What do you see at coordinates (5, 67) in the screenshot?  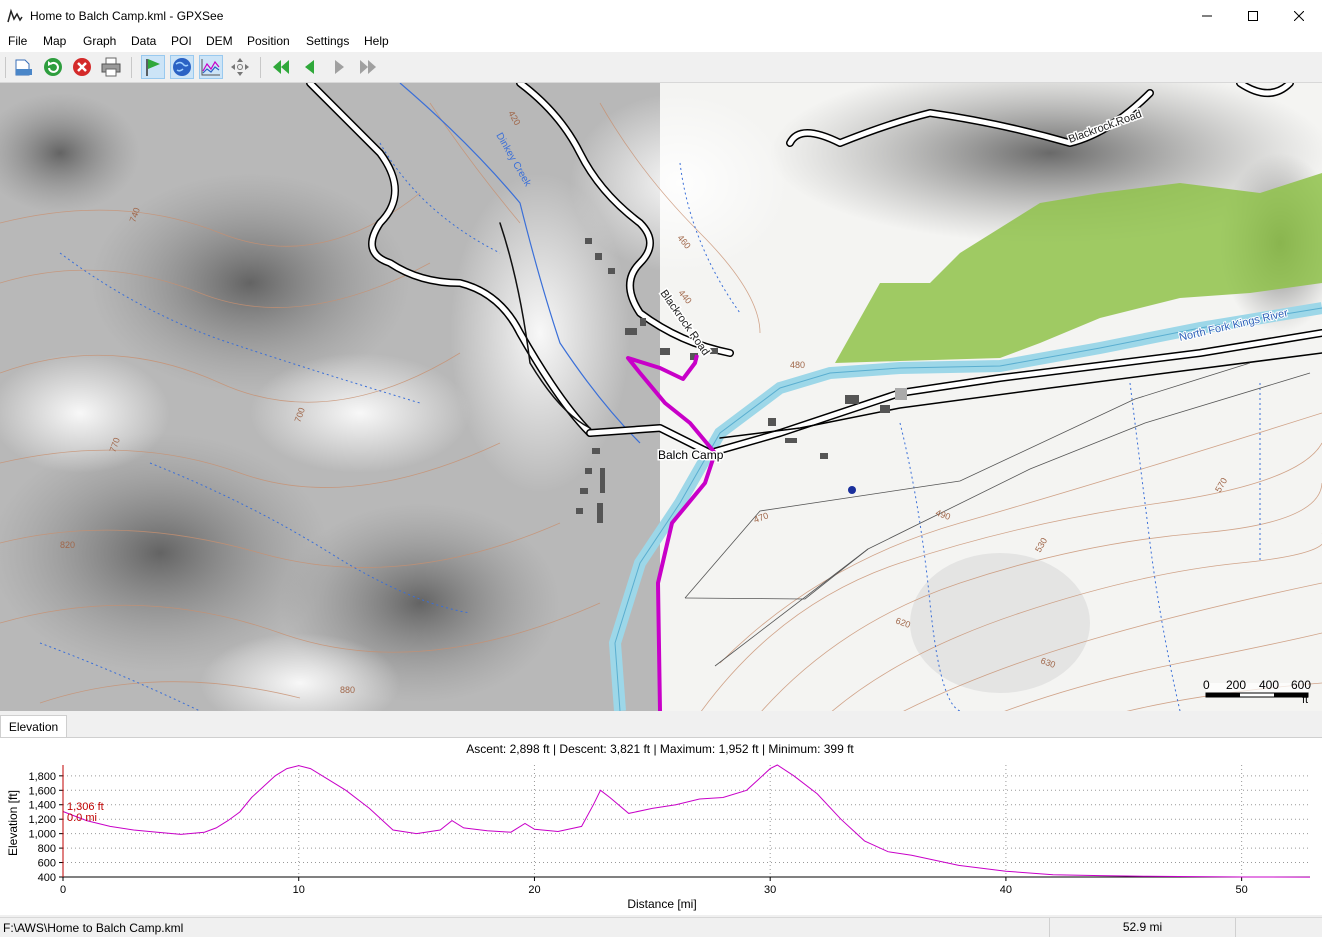 I see `toolbar-grip` at bounding box center [5, 67].